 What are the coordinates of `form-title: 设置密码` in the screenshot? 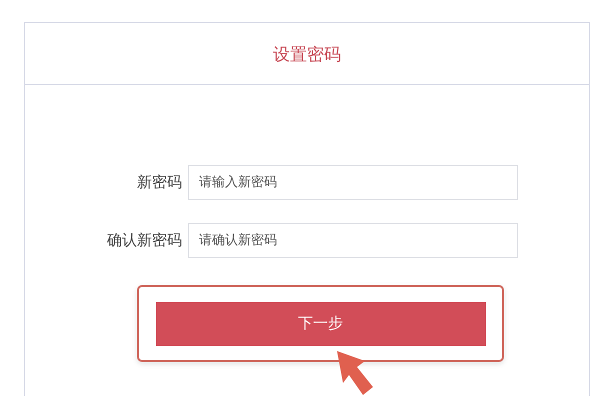 It's located at (307, 55).